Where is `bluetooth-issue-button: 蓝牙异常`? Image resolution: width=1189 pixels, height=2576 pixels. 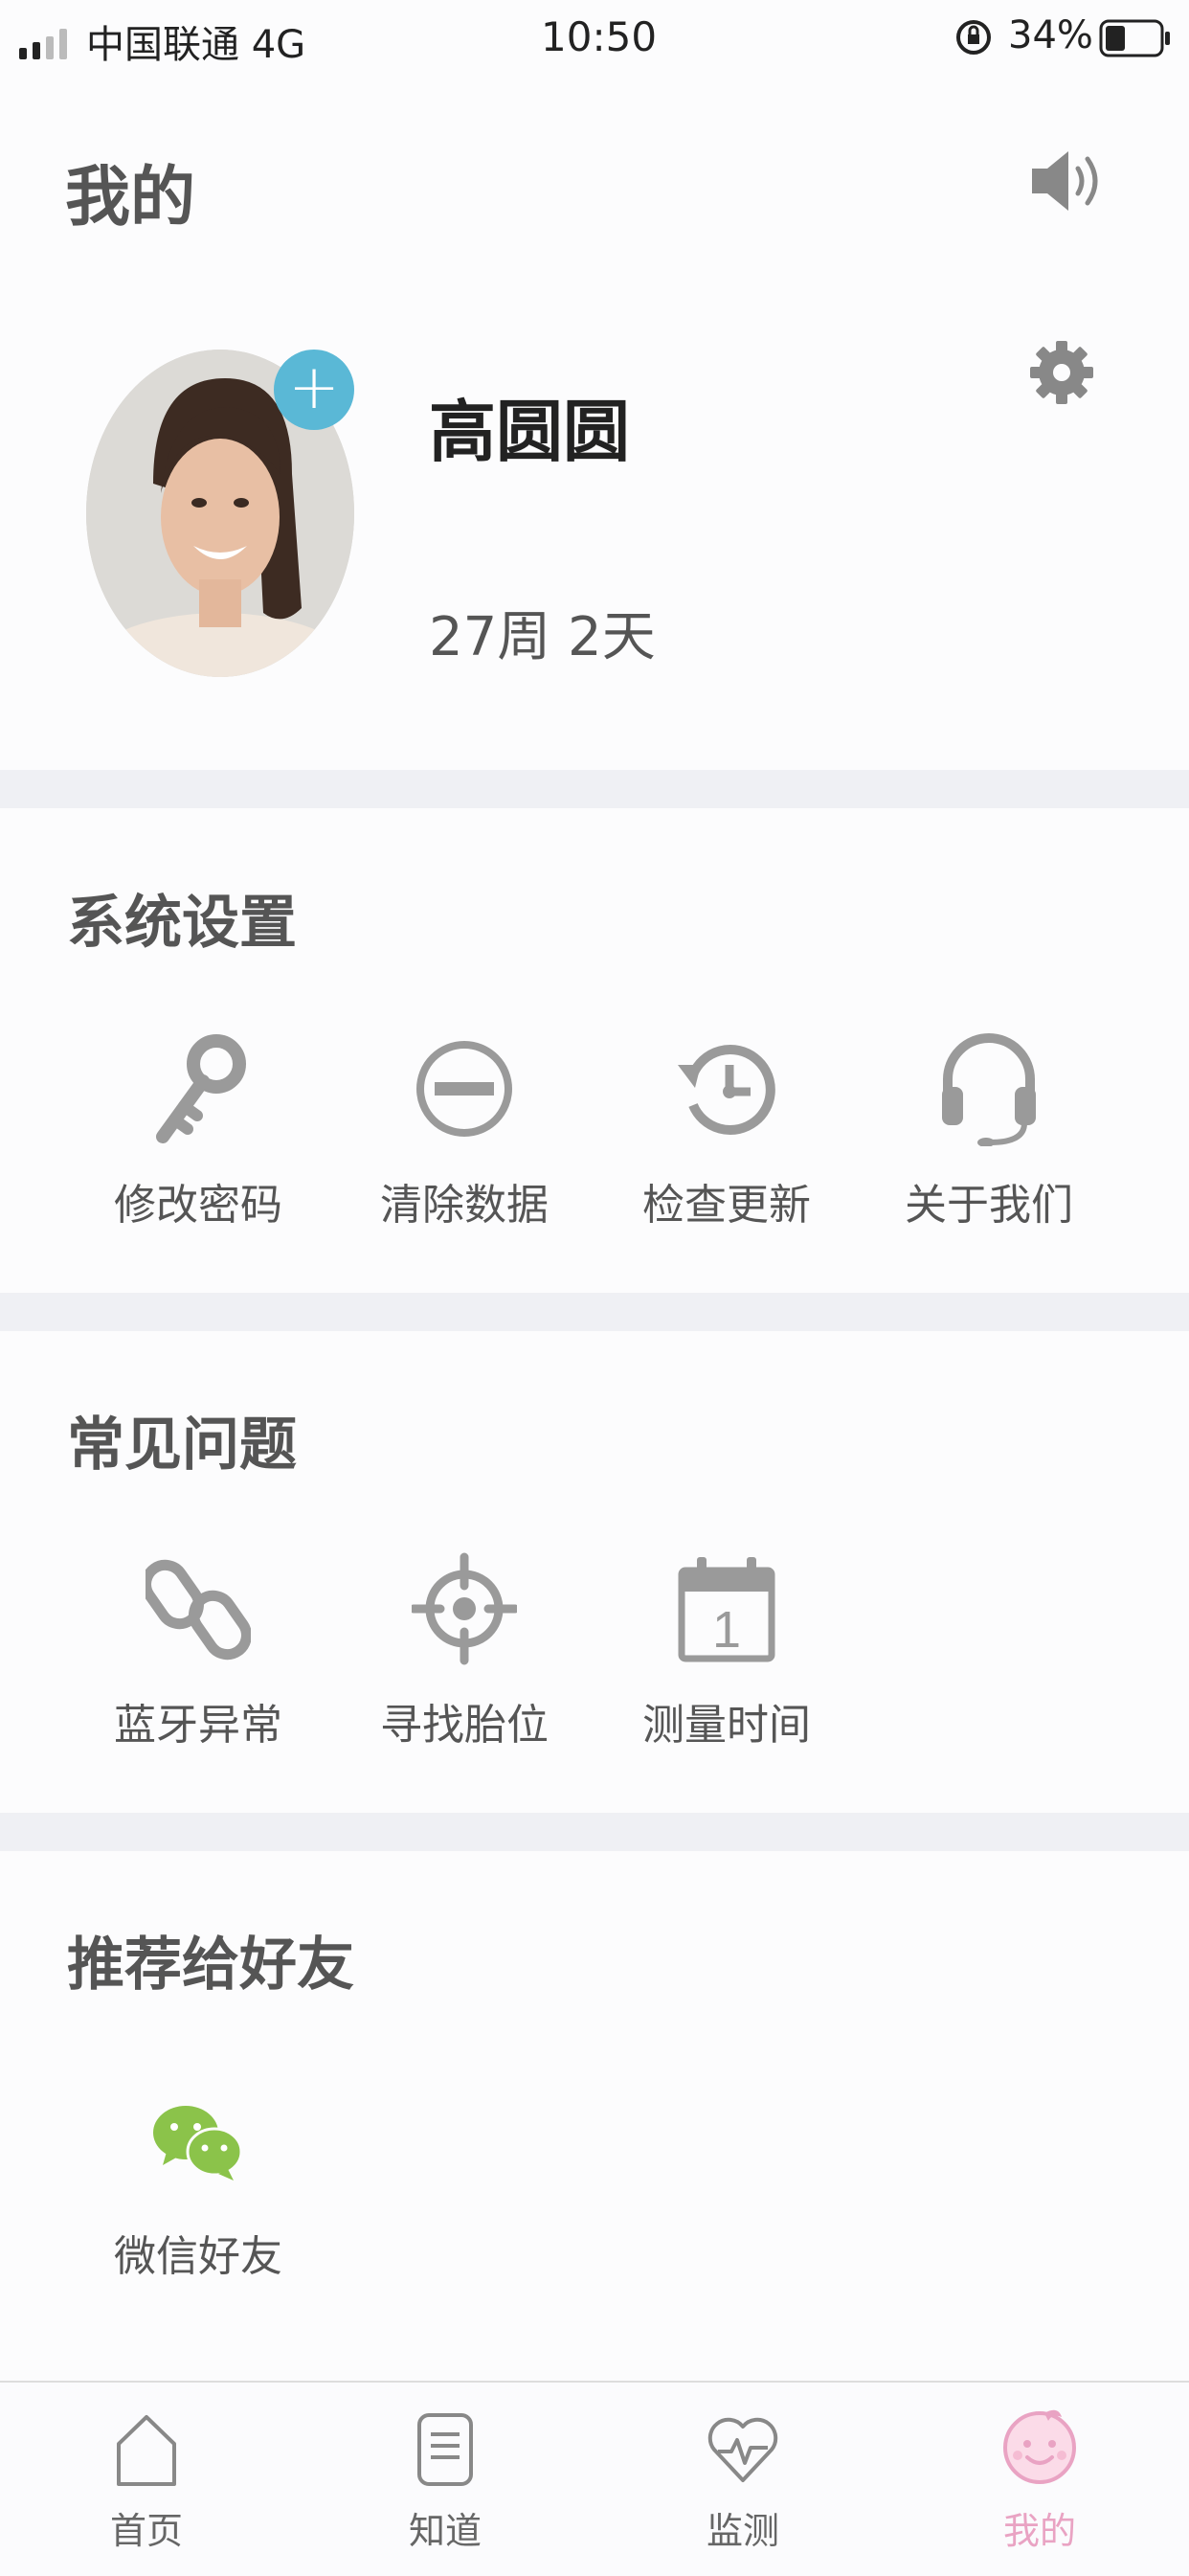
bluetooth-issue-button: 蓝牙异常 is located at coordinates (198, 1649).